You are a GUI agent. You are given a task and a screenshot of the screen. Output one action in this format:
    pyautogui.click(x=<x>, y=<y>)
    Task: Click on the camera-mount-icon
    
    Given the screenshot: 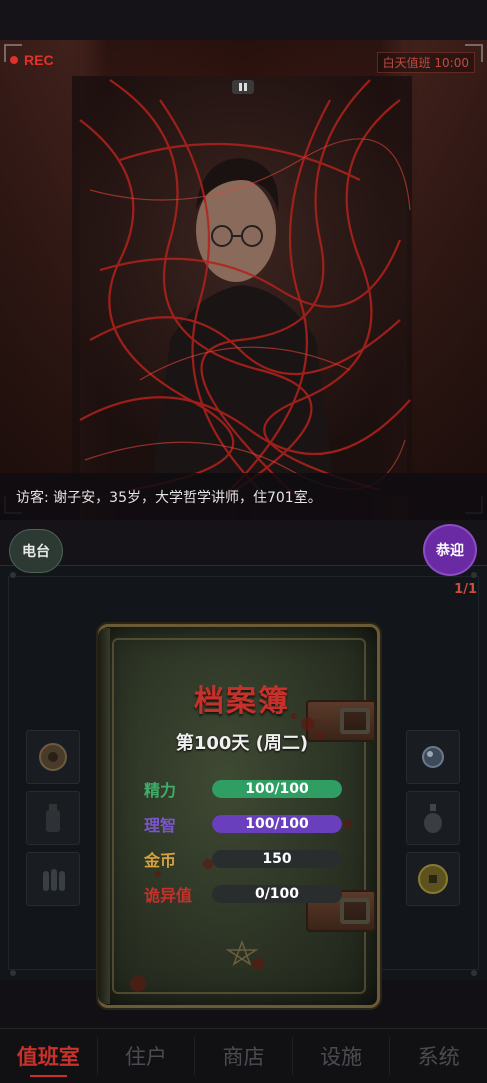 What is the action you would take?
    pyautogui.click(x=243, y=87)
    